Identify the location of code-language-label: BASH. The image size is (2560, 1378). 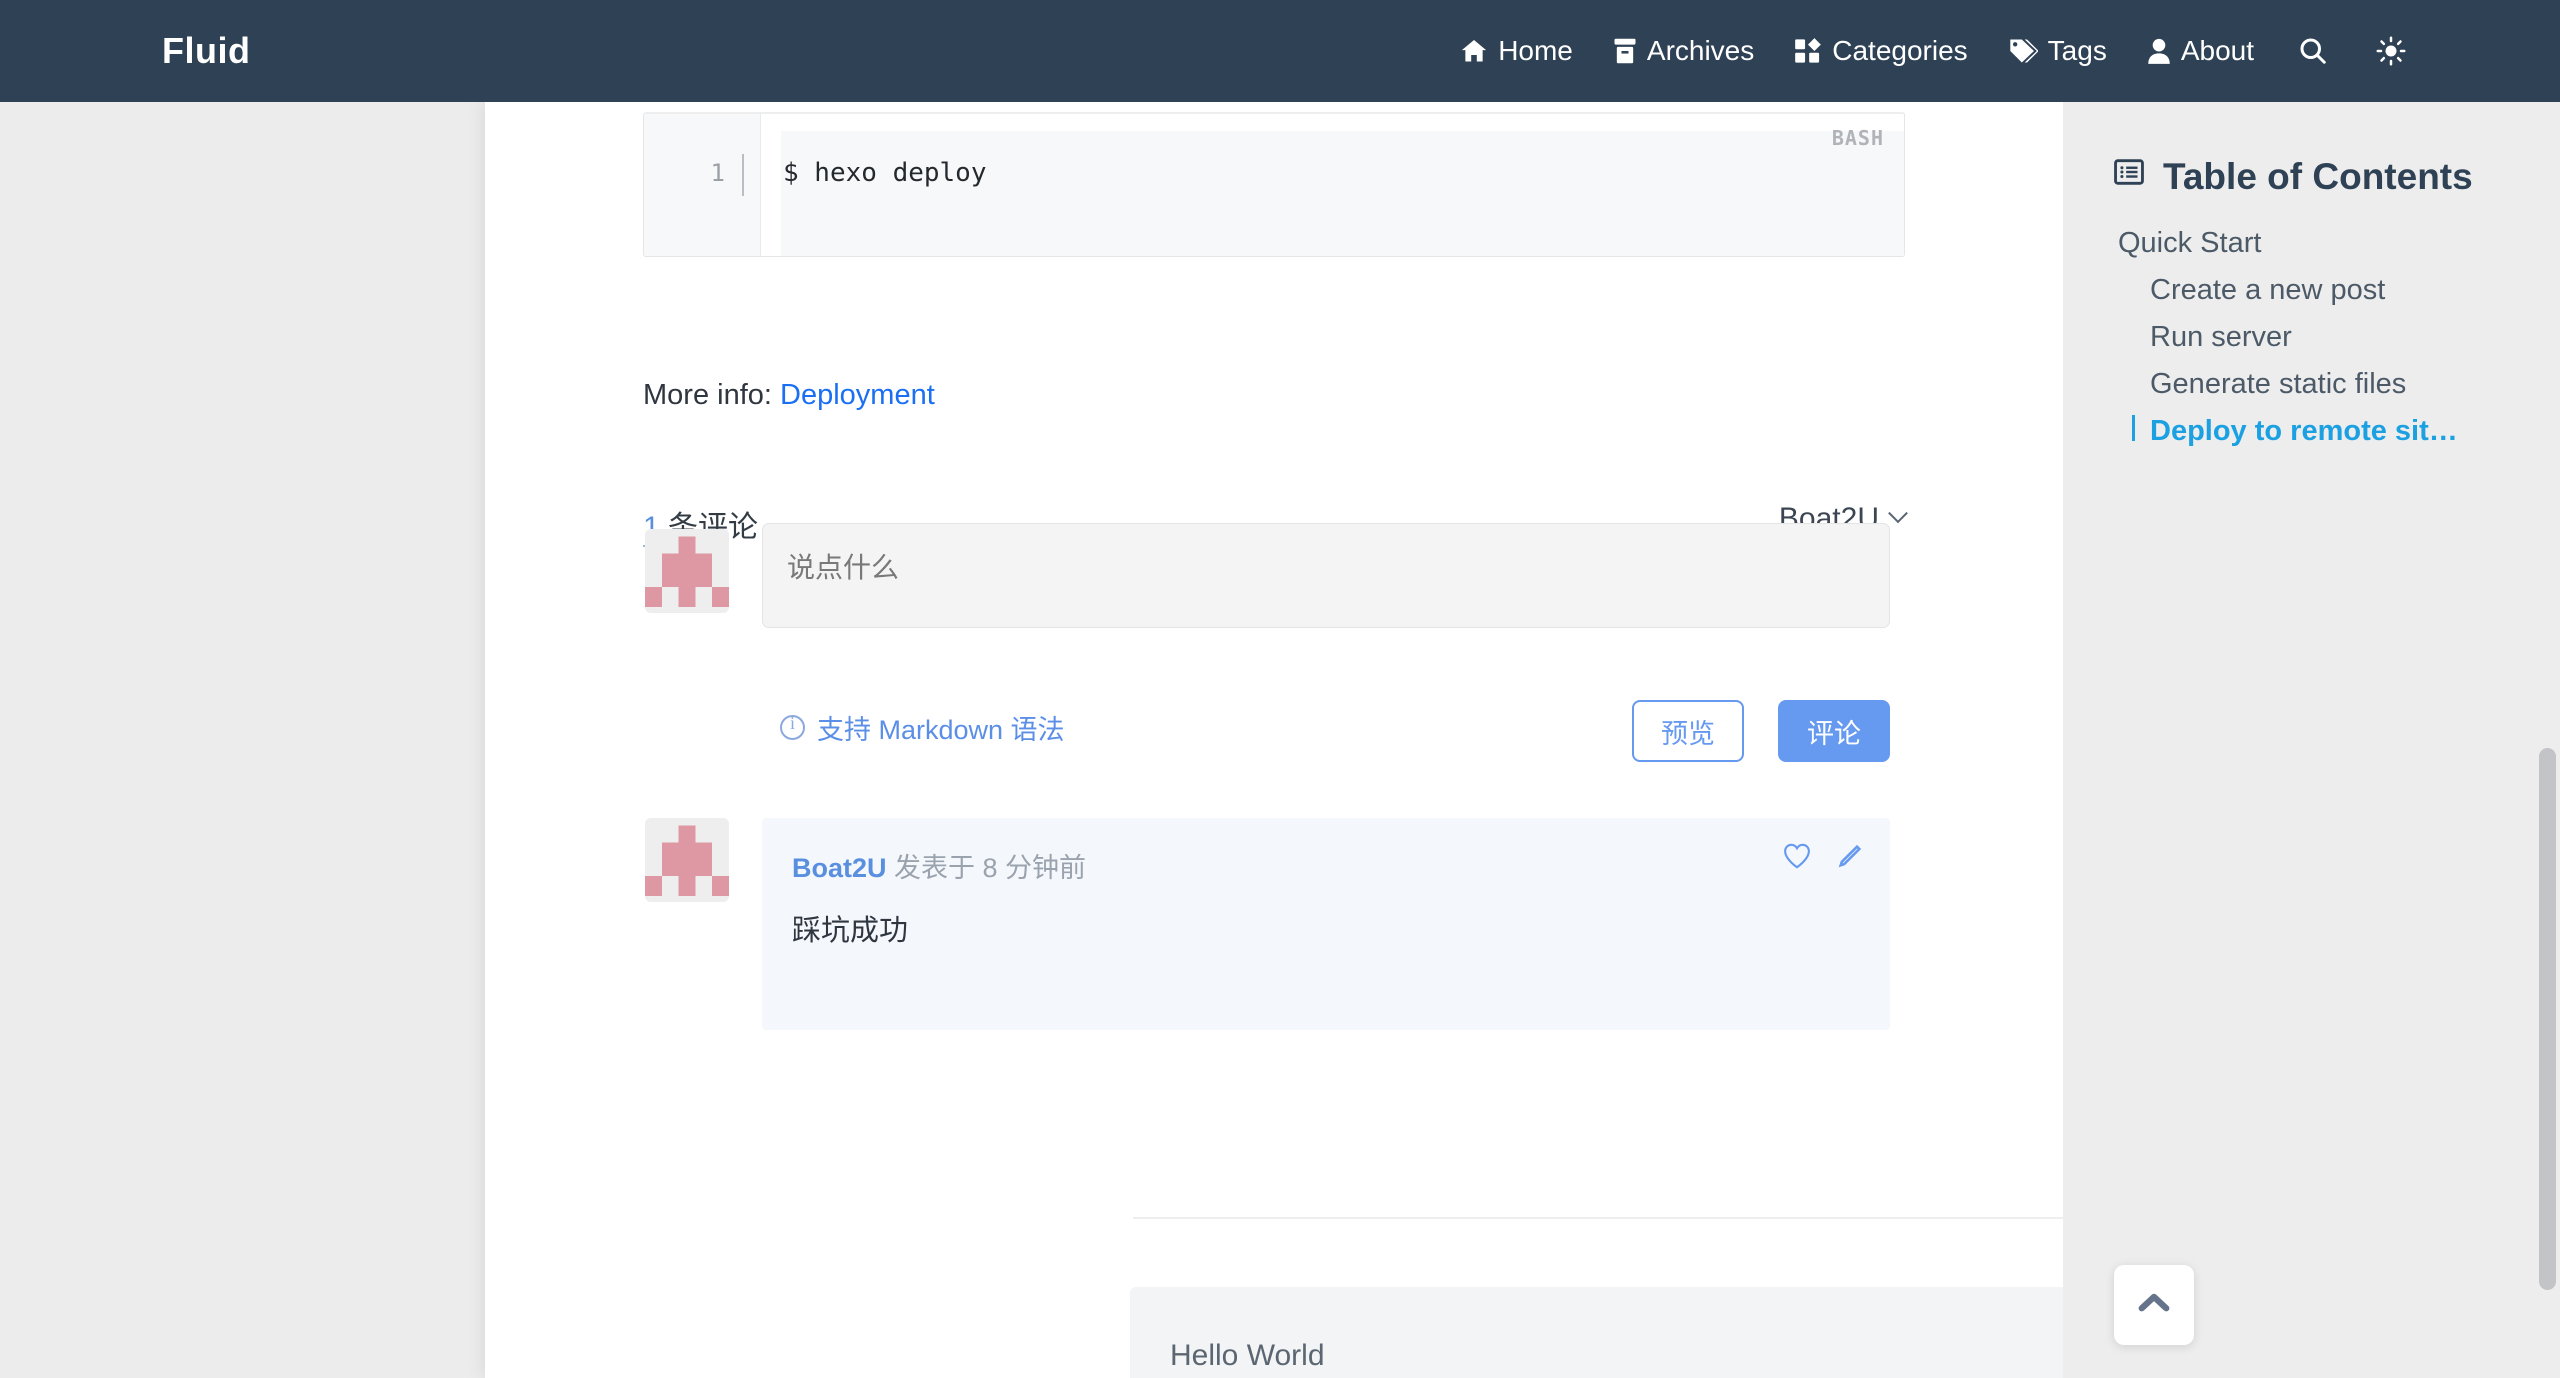
(1857, 138).